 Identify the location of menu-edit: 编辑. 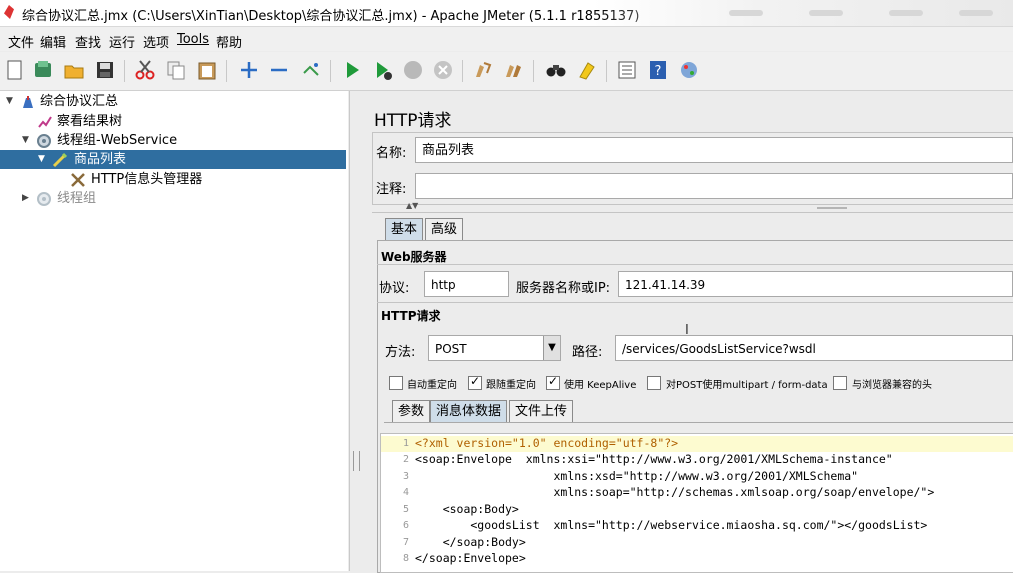
(53, 41).